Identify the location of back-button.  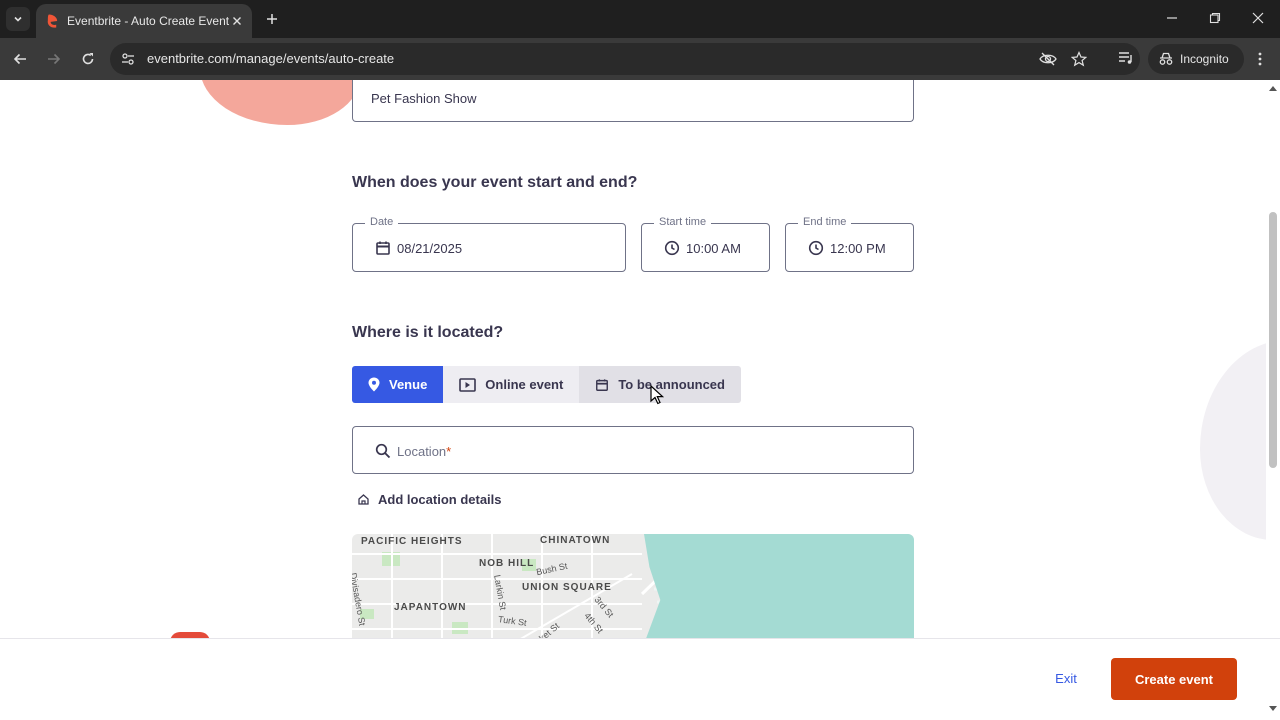
(20, 59).